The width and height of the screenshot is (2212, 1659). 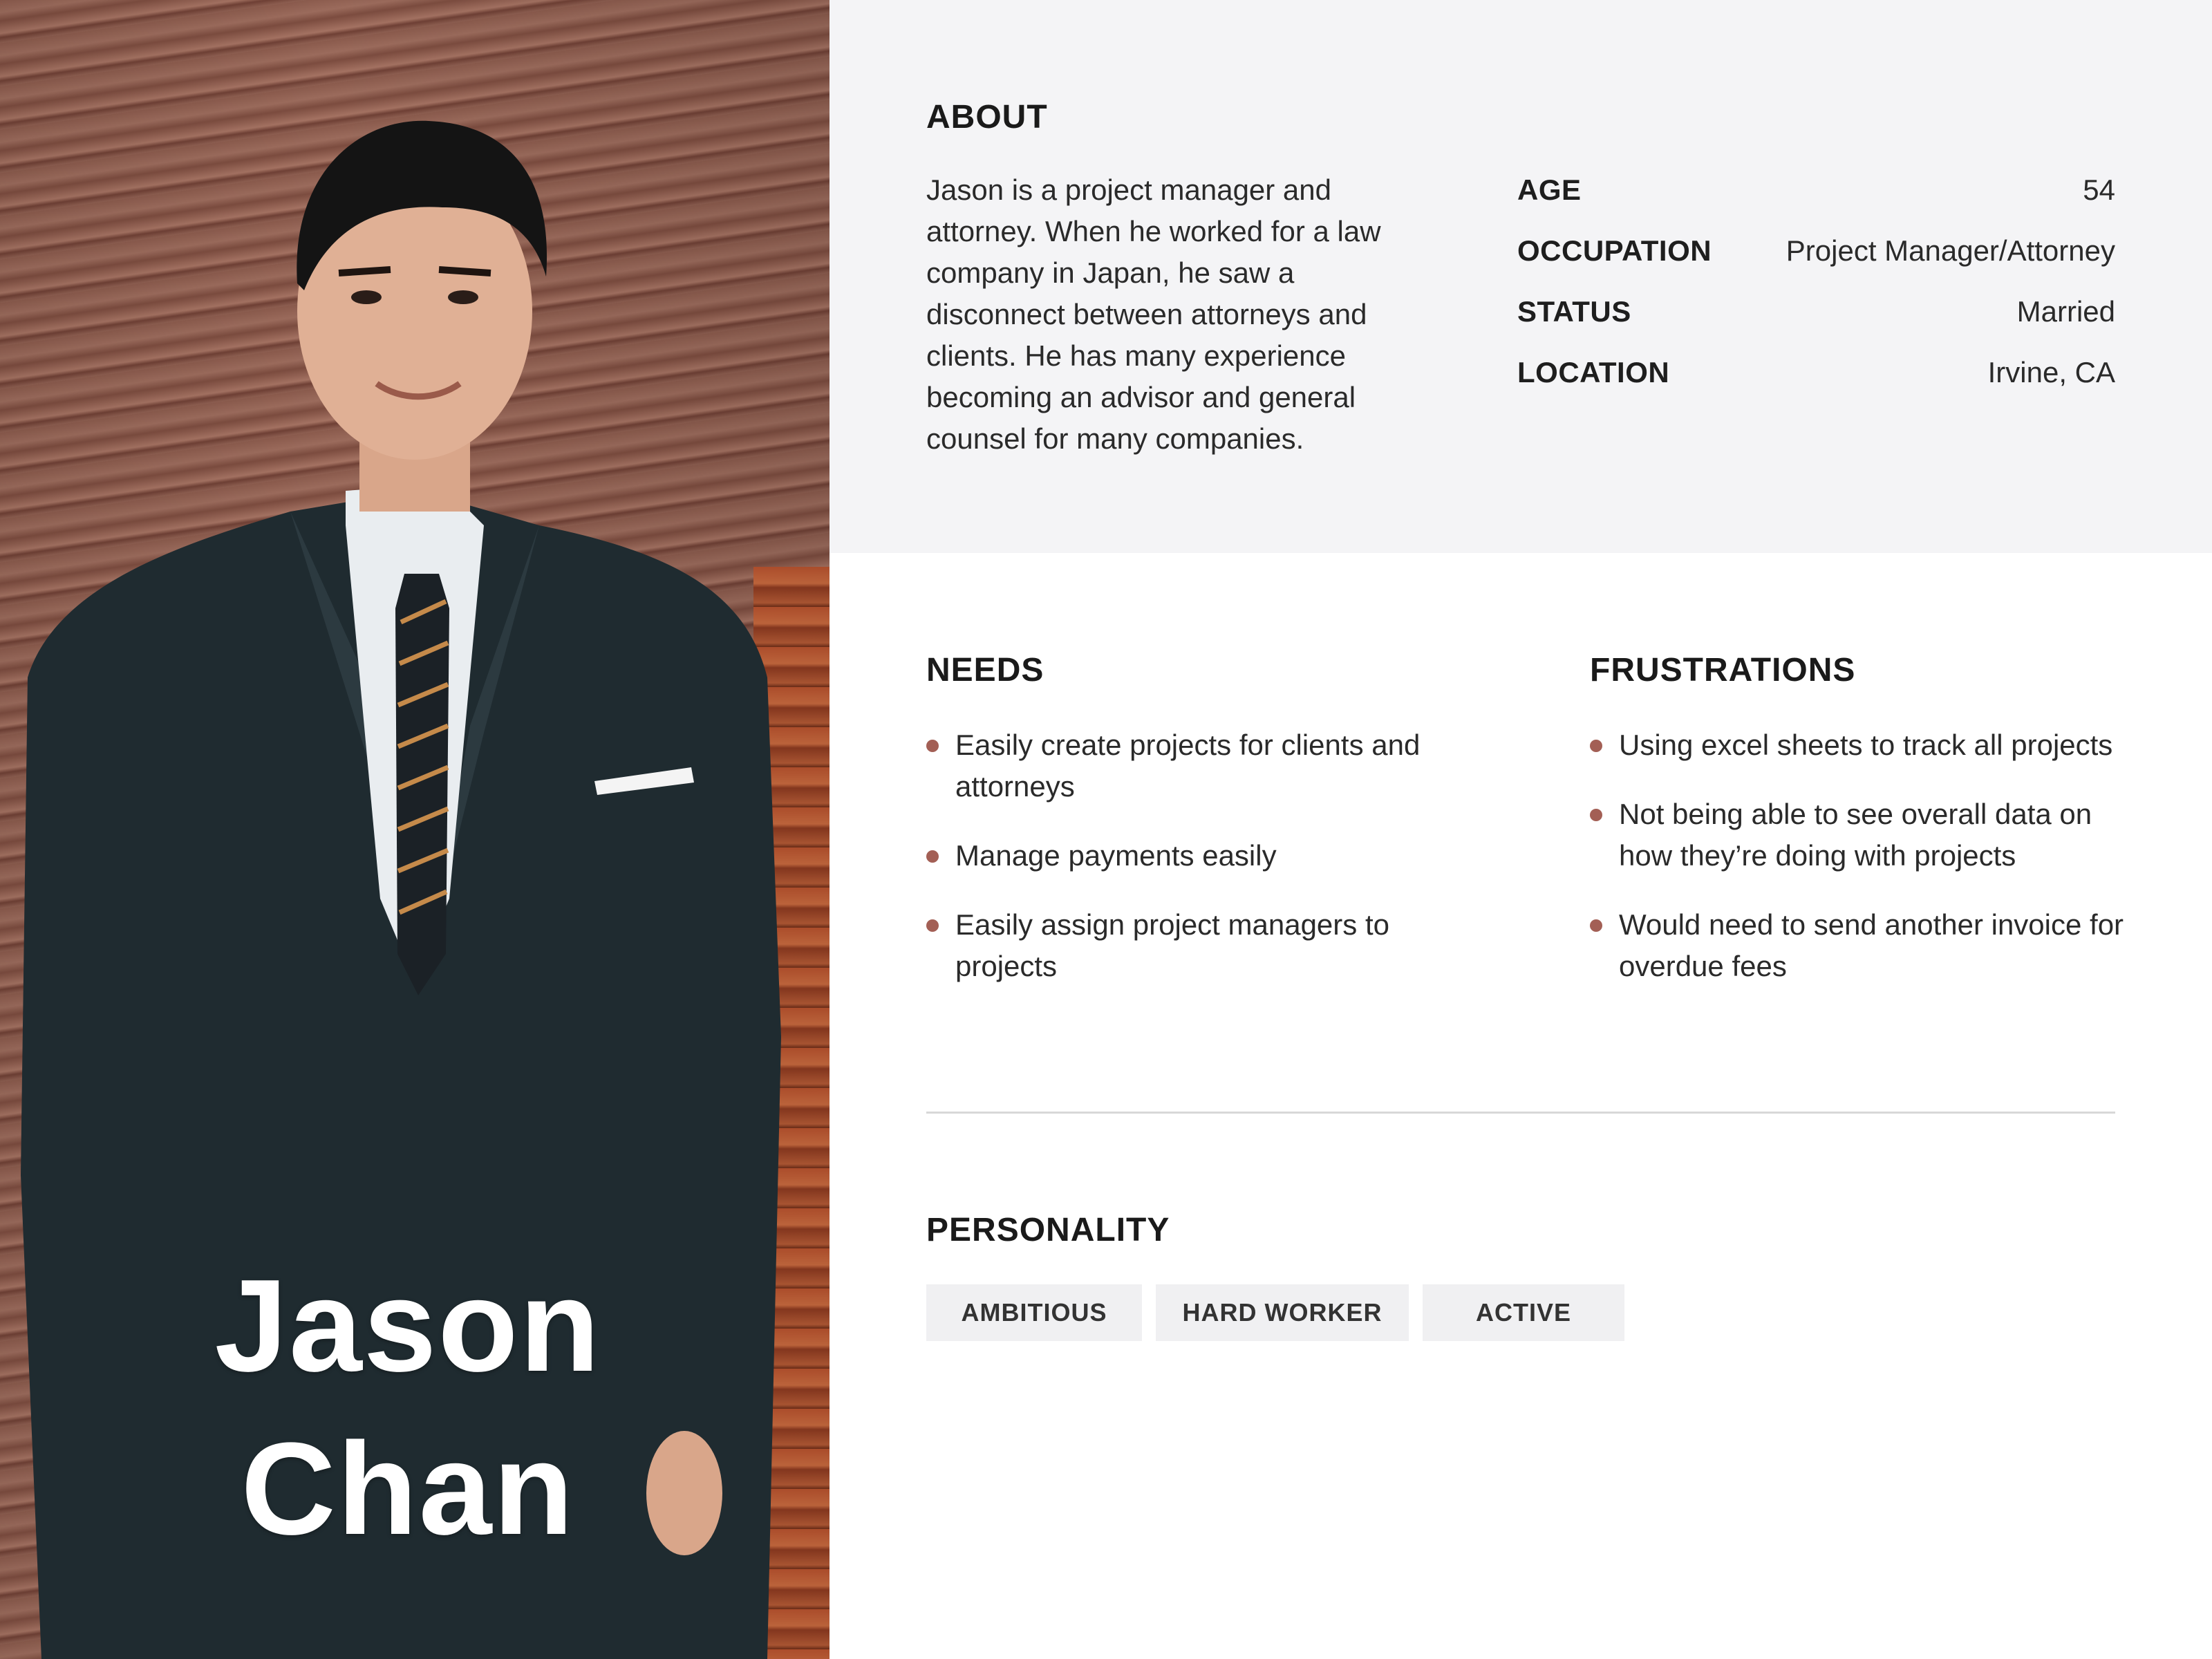 I want to click on fact-label: STATUS, so click(x=1574, y=311).